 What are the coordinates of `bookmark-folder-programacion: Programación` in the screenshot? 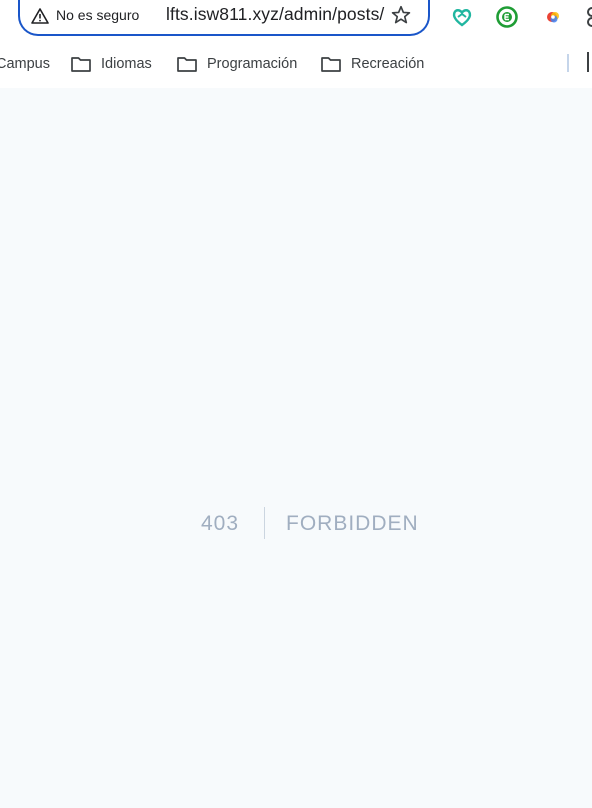 It's located at (236, 64).